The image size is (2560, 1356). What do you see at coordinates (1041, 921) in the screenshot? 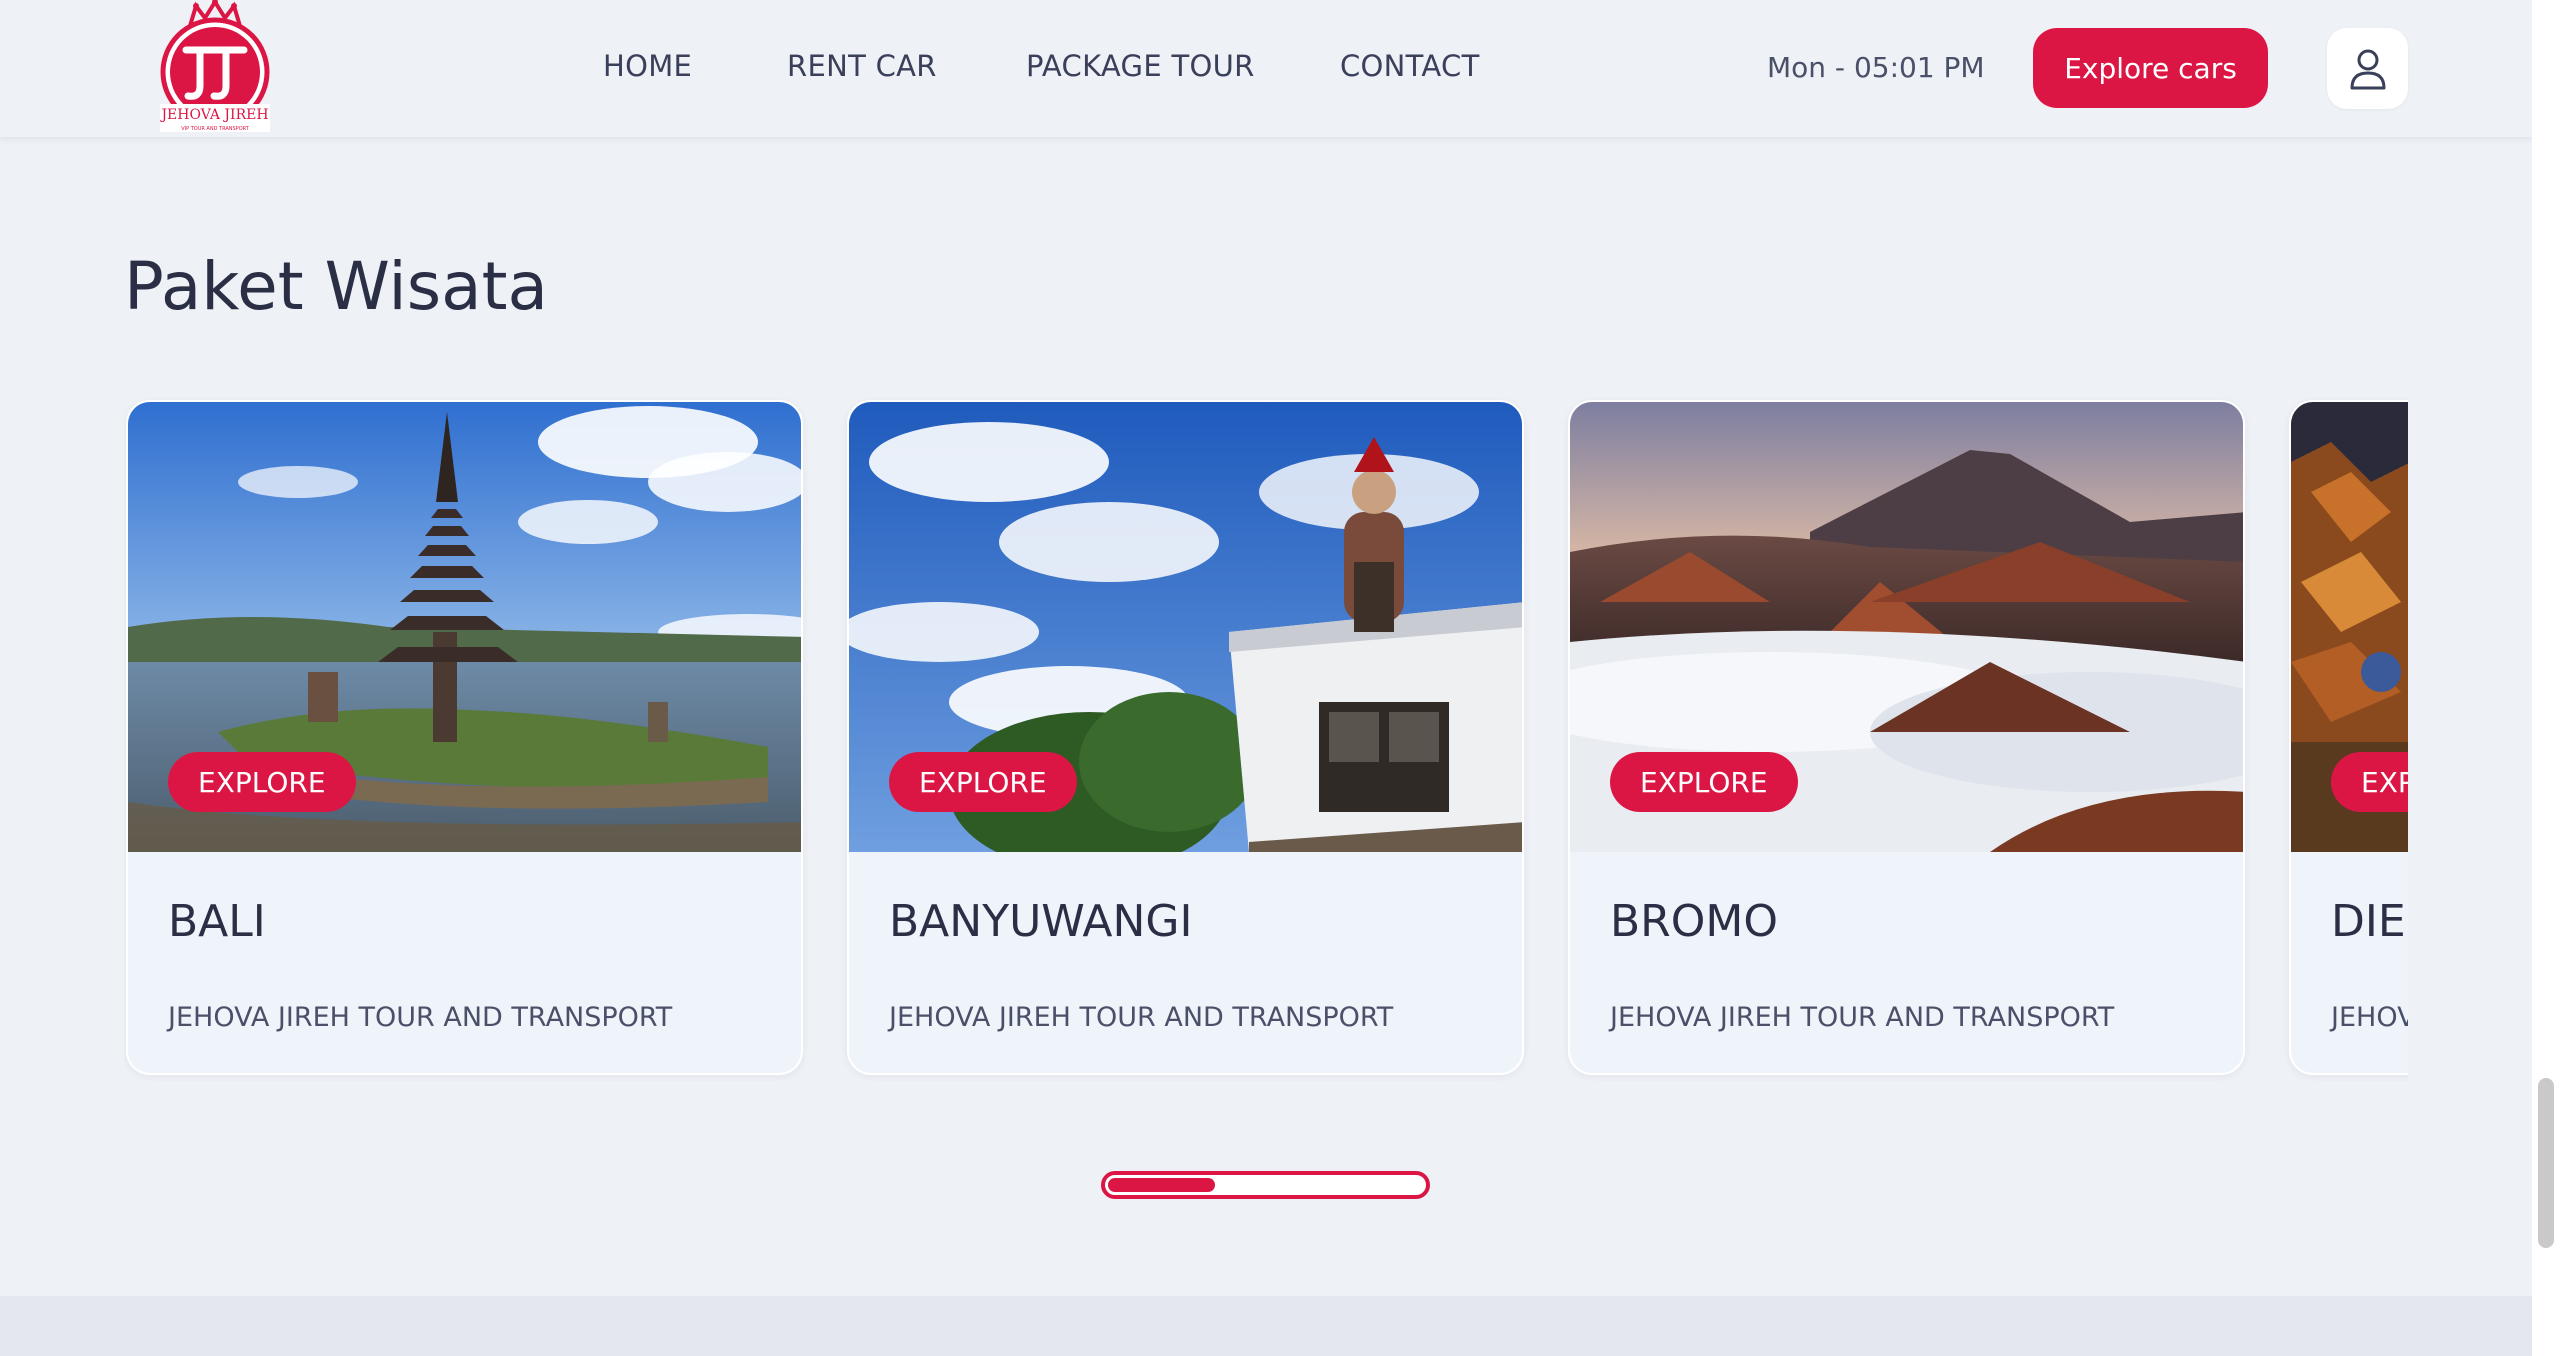
I see `tour-card-title: BANYUWANGI` at bounding box center [1041, 921].